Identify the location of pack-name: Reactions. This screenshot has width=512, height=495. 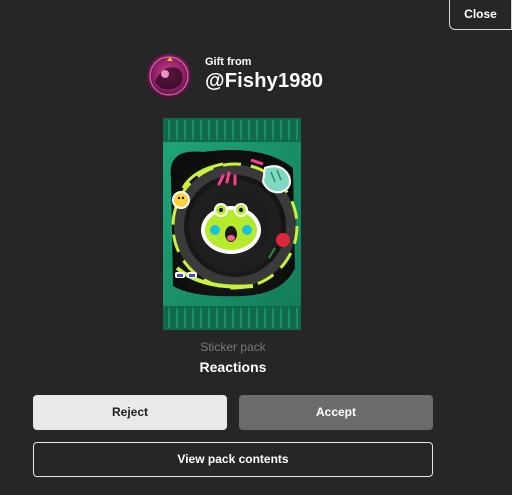
(233, 367).